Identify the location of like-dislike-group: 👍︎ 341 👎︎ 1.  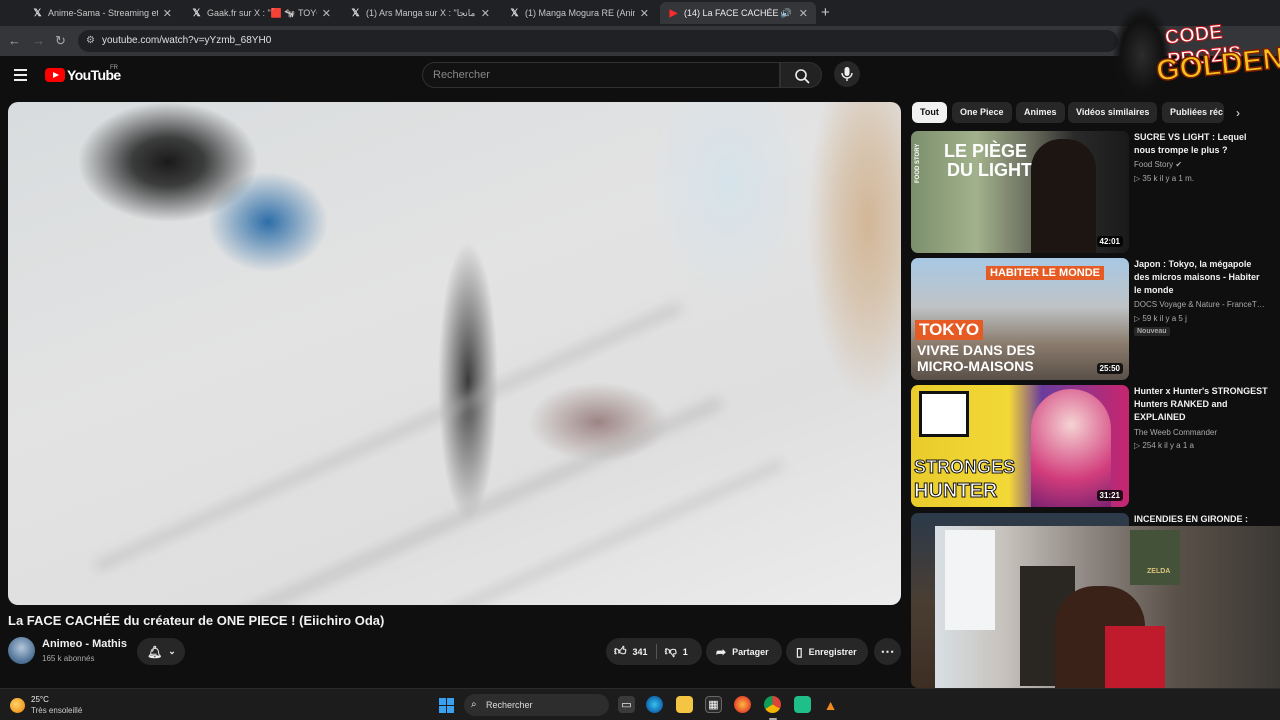
(654, 651).